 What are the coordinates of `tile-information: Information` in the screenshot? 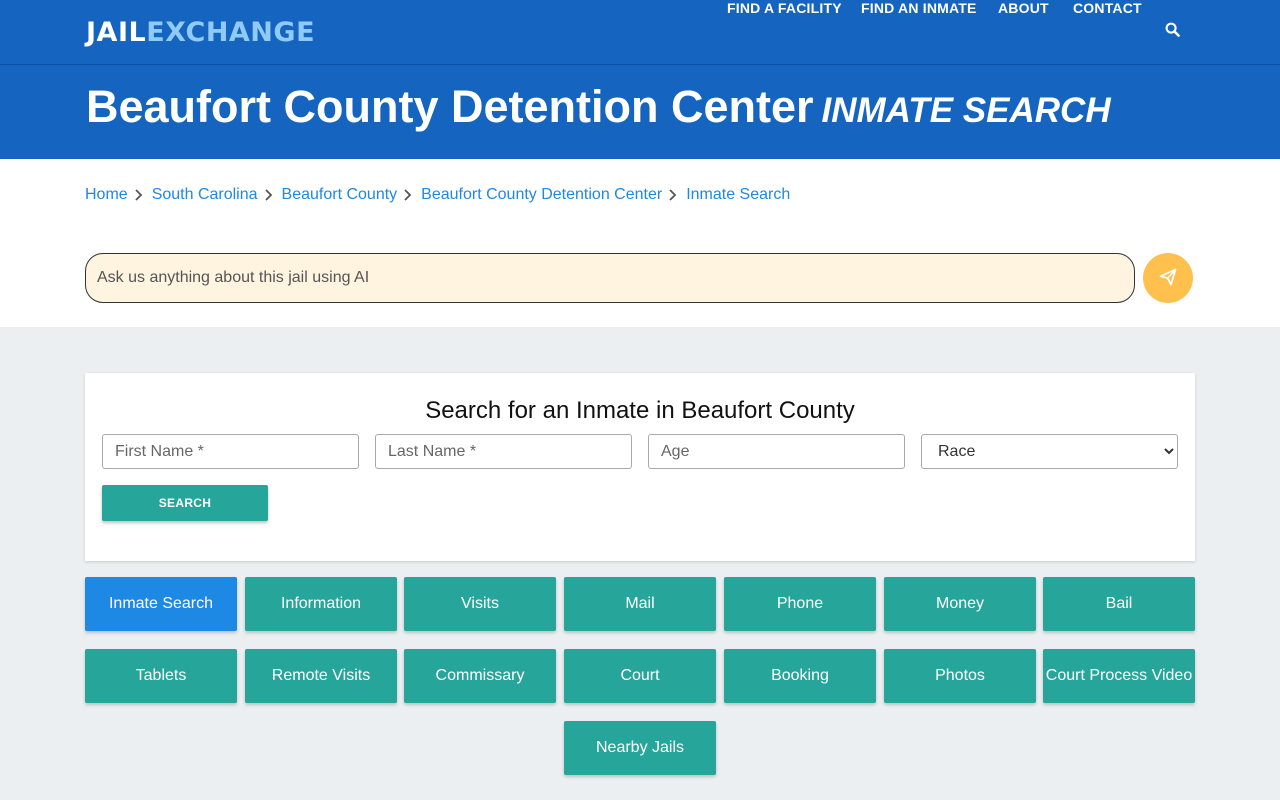 It's located at (321, 604).